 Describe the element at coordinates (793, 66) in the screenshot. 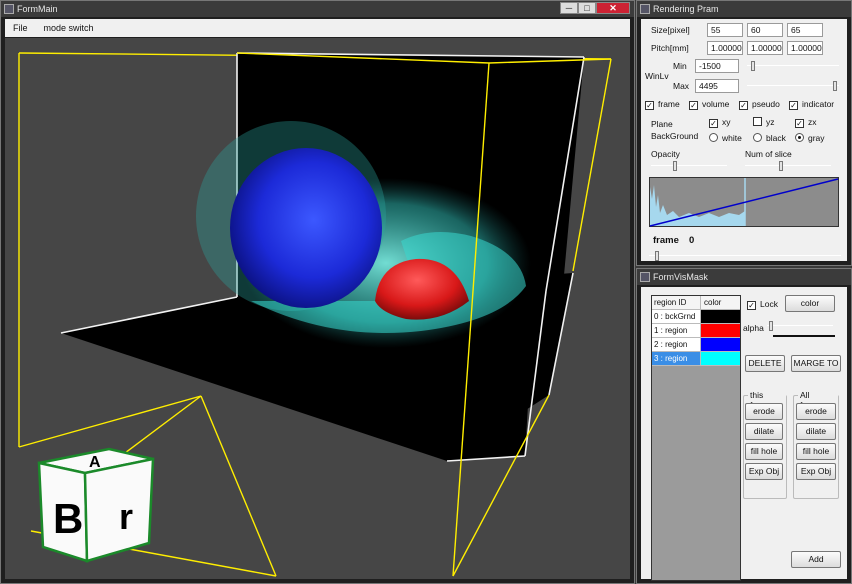

I see `min-slider` at that location.